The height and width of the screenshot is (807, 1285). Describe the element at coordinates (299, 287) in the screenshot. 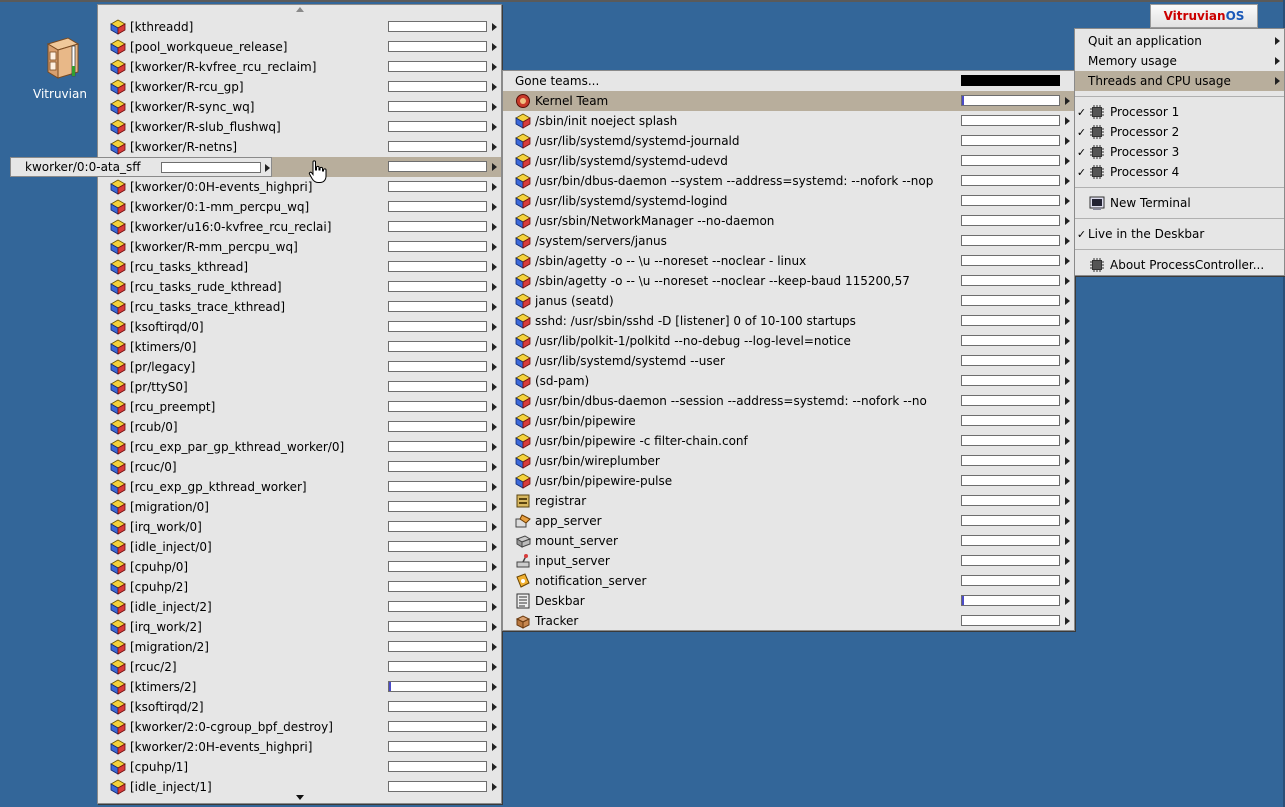

I see `thread-item: [rcu_tasks_rude_kthread]` at that location.